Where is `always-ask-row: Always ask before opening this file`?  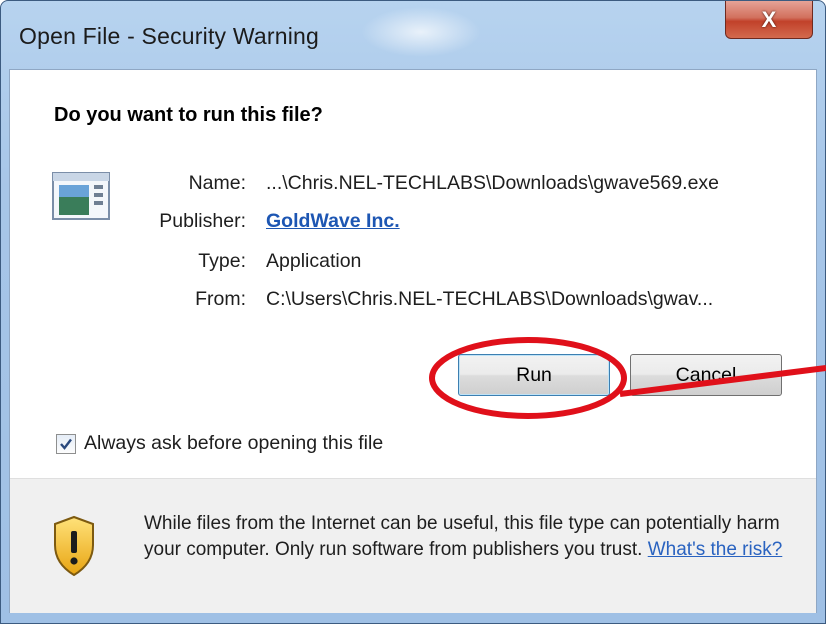
always-ask-row: Always ask before opening this file is located at coordinates (219, 443).